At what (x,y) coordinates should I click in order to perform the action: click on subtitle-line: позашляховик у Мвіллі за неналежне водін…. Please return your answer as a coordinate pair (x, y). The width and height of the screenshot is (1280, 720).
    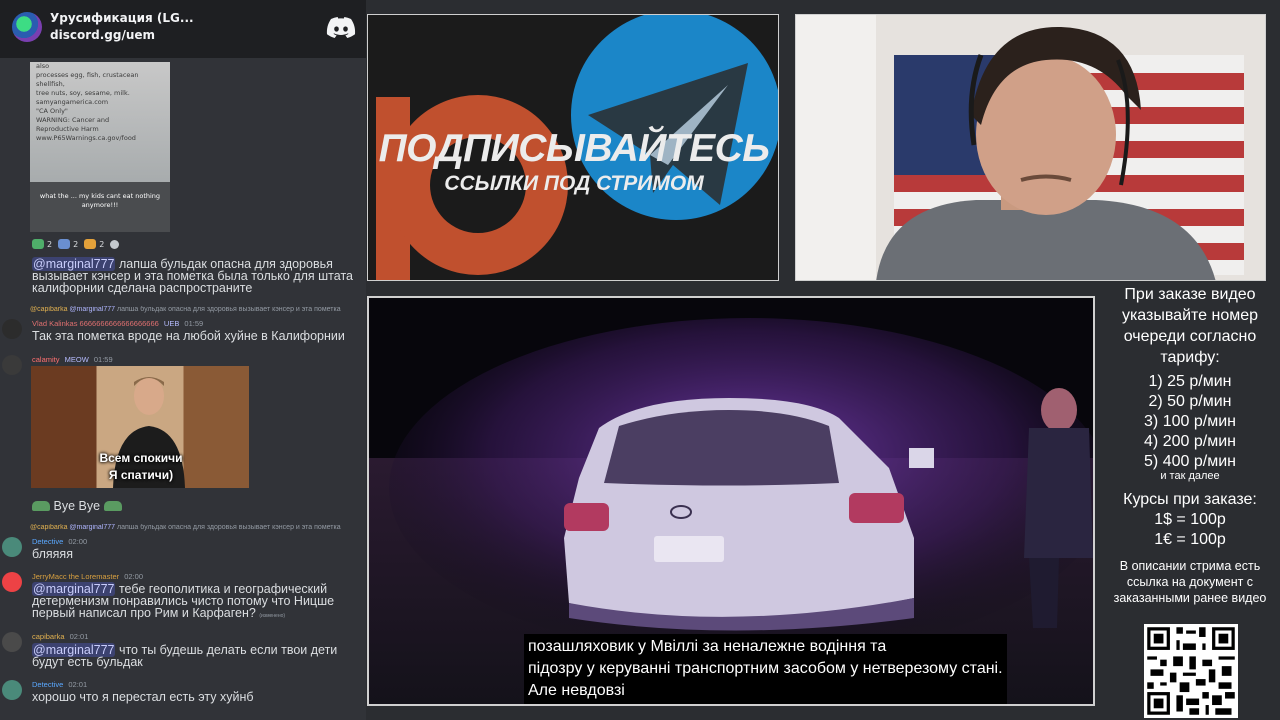
    Looking at the image, I should click on (707, 646).